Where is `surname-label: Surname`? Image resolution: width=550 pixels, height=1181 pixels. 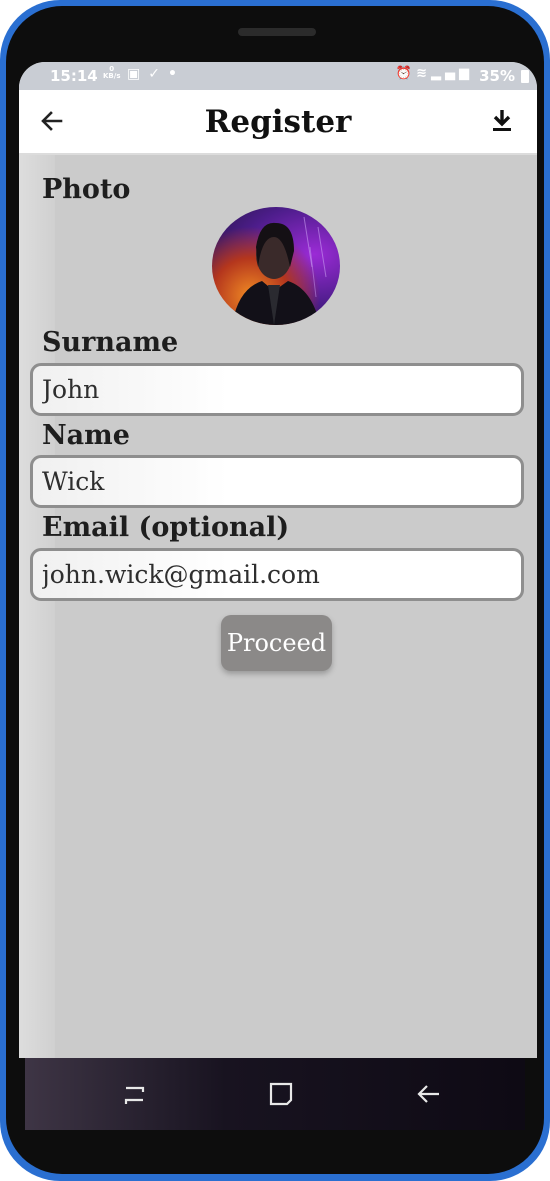 surname-label: Surname is located at coordinates (110, 342).